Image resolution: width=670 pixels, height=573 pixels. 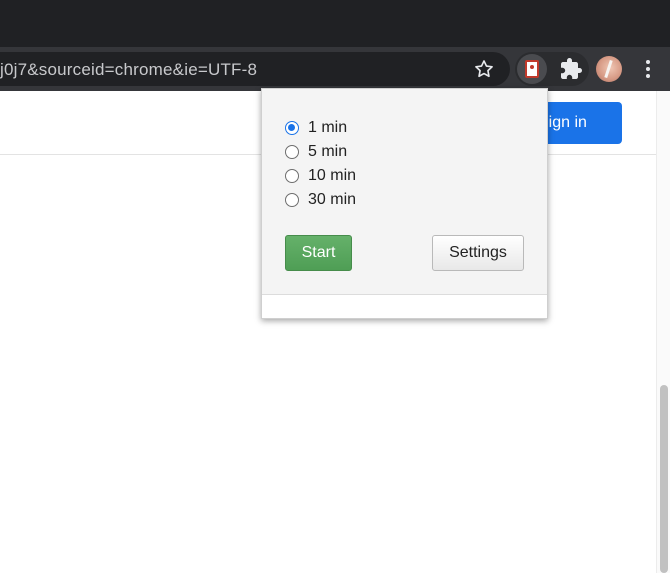 I want to click on option-1-min: 1 min, so click(x=316, y=128).